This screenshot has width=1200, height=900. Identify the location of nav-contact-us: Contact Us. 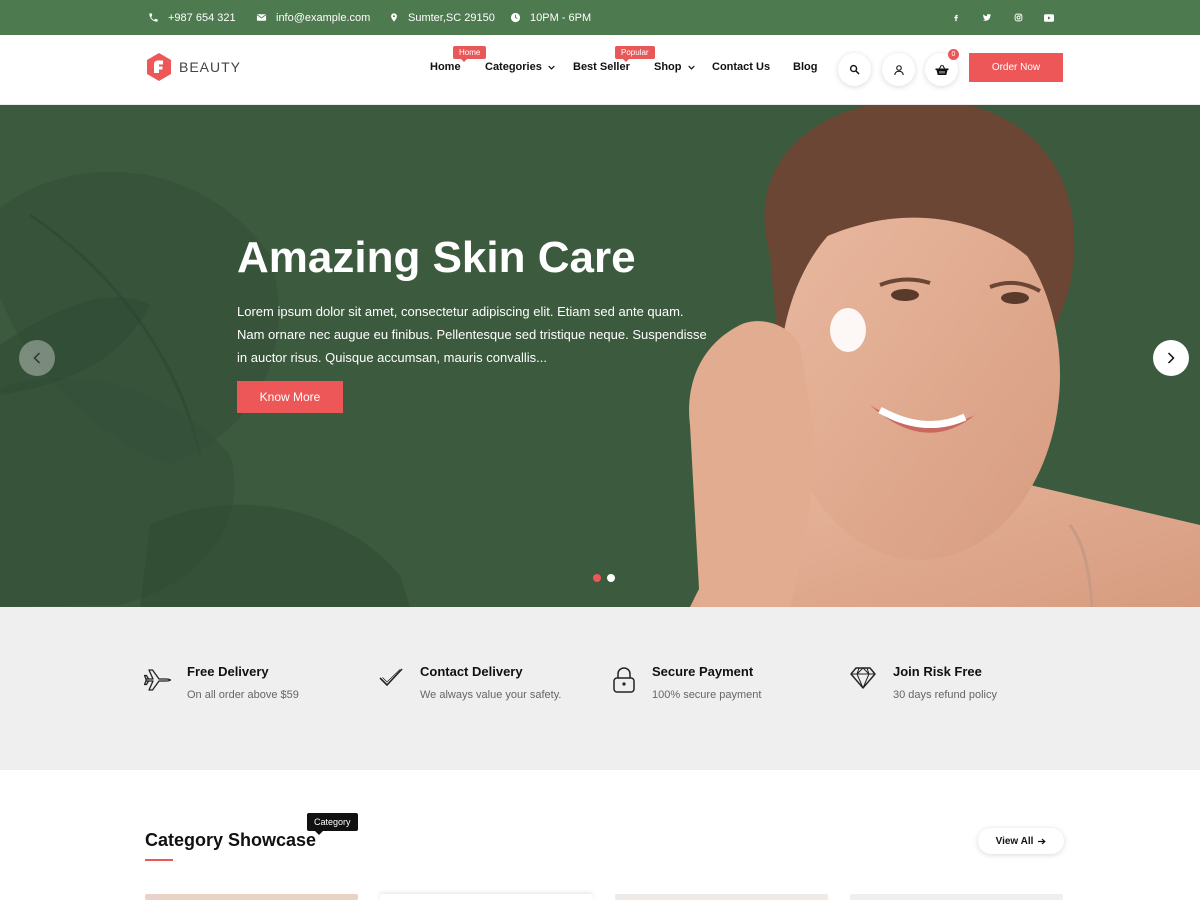
(741, 67).